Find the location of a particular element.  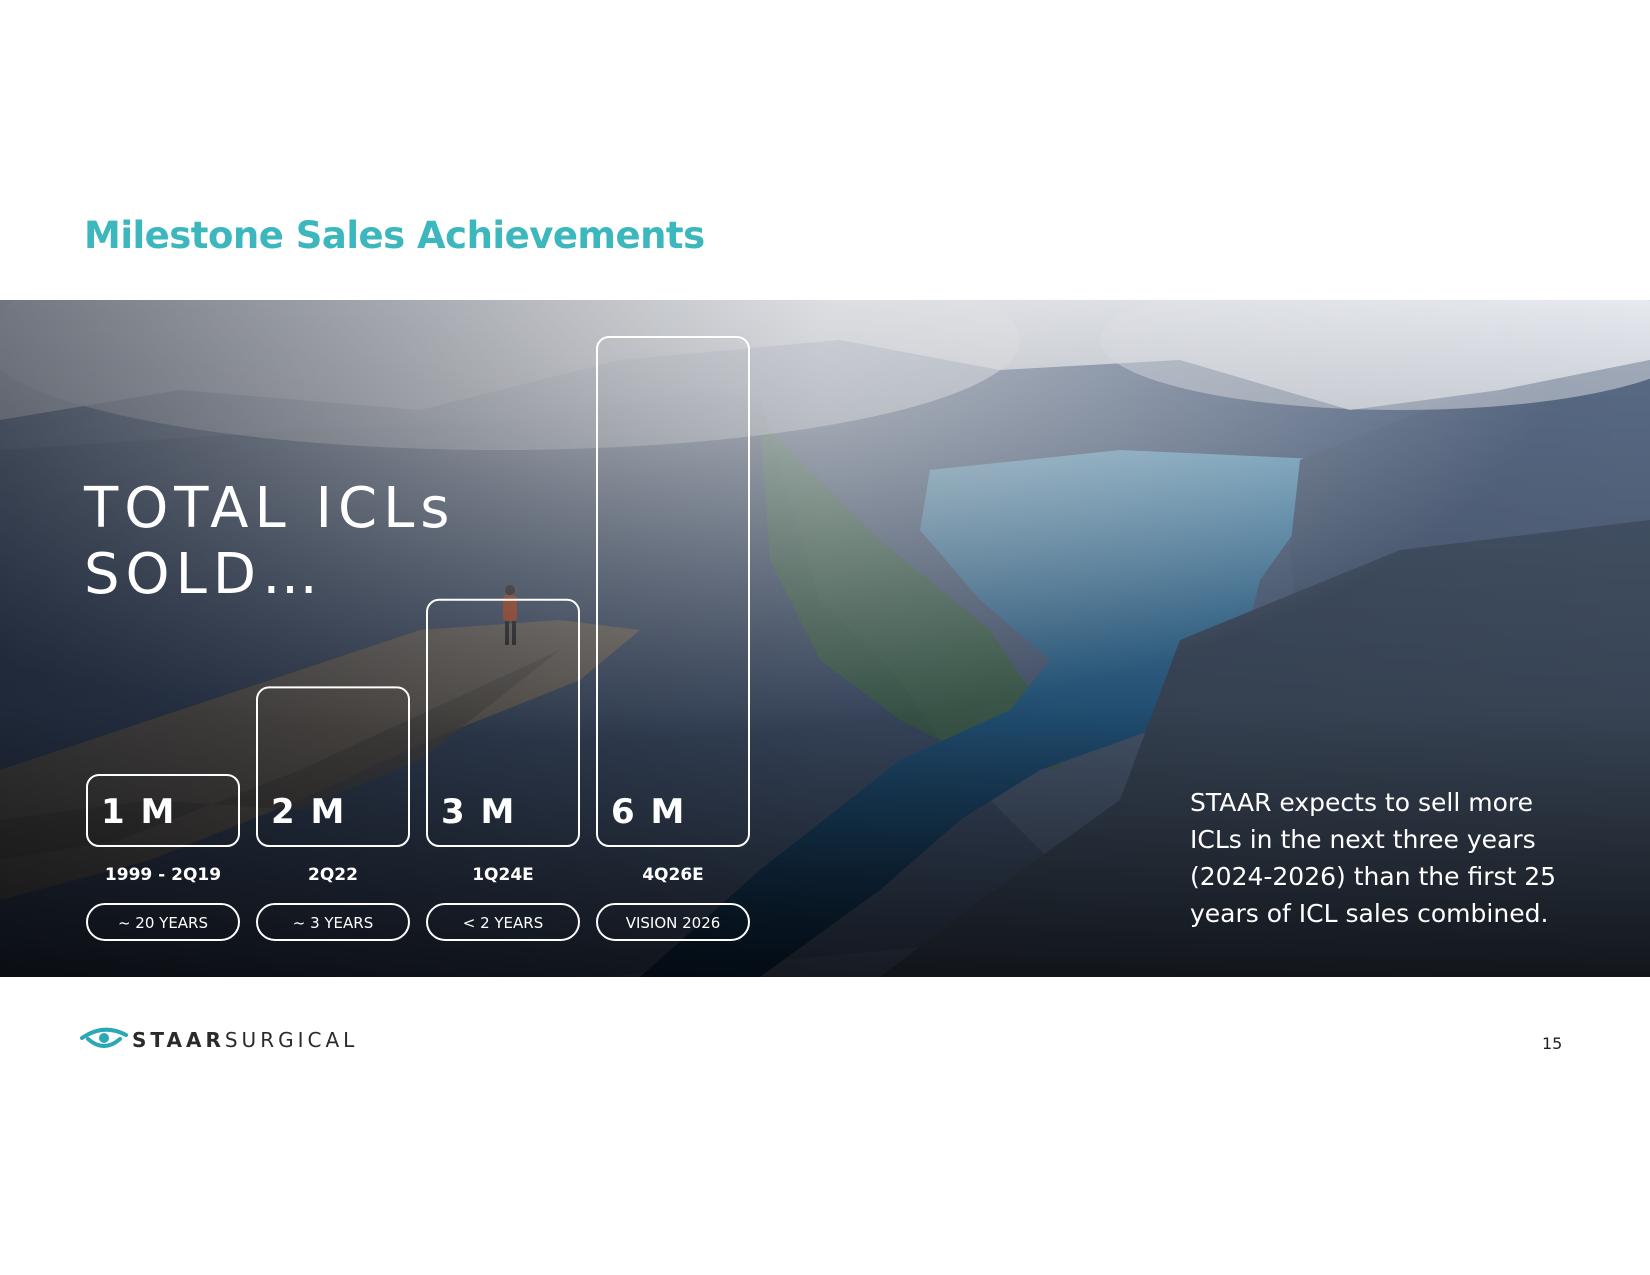

wordmark-light: SURGICAL is located at coordinates (291, 1040).